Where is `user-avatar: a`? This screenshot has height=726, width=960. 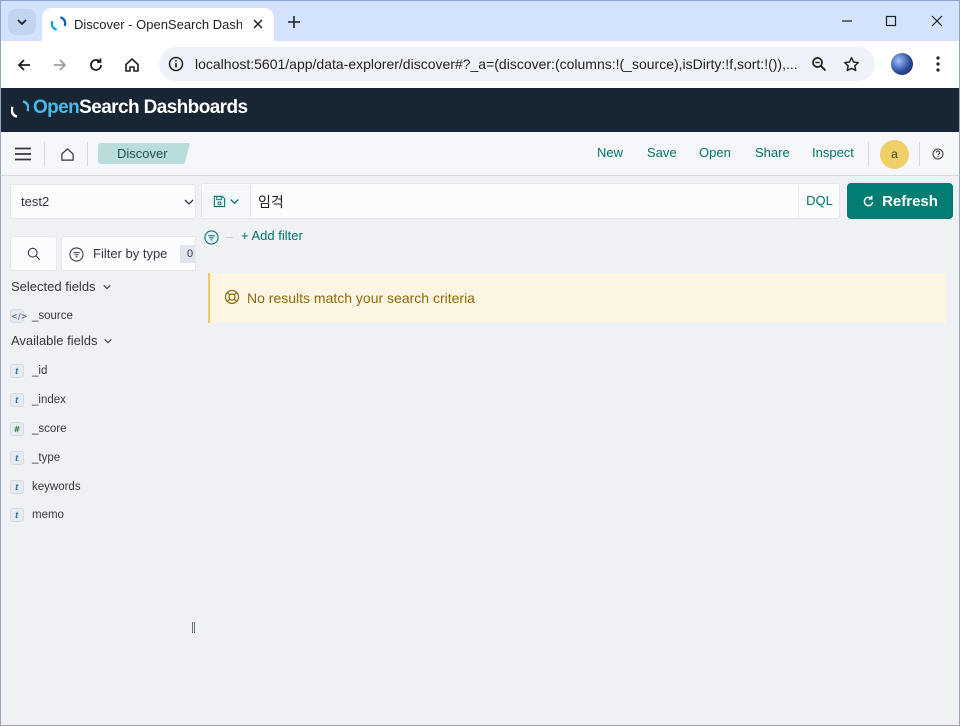
user-avatar: a is located at coordinates (894, 154).